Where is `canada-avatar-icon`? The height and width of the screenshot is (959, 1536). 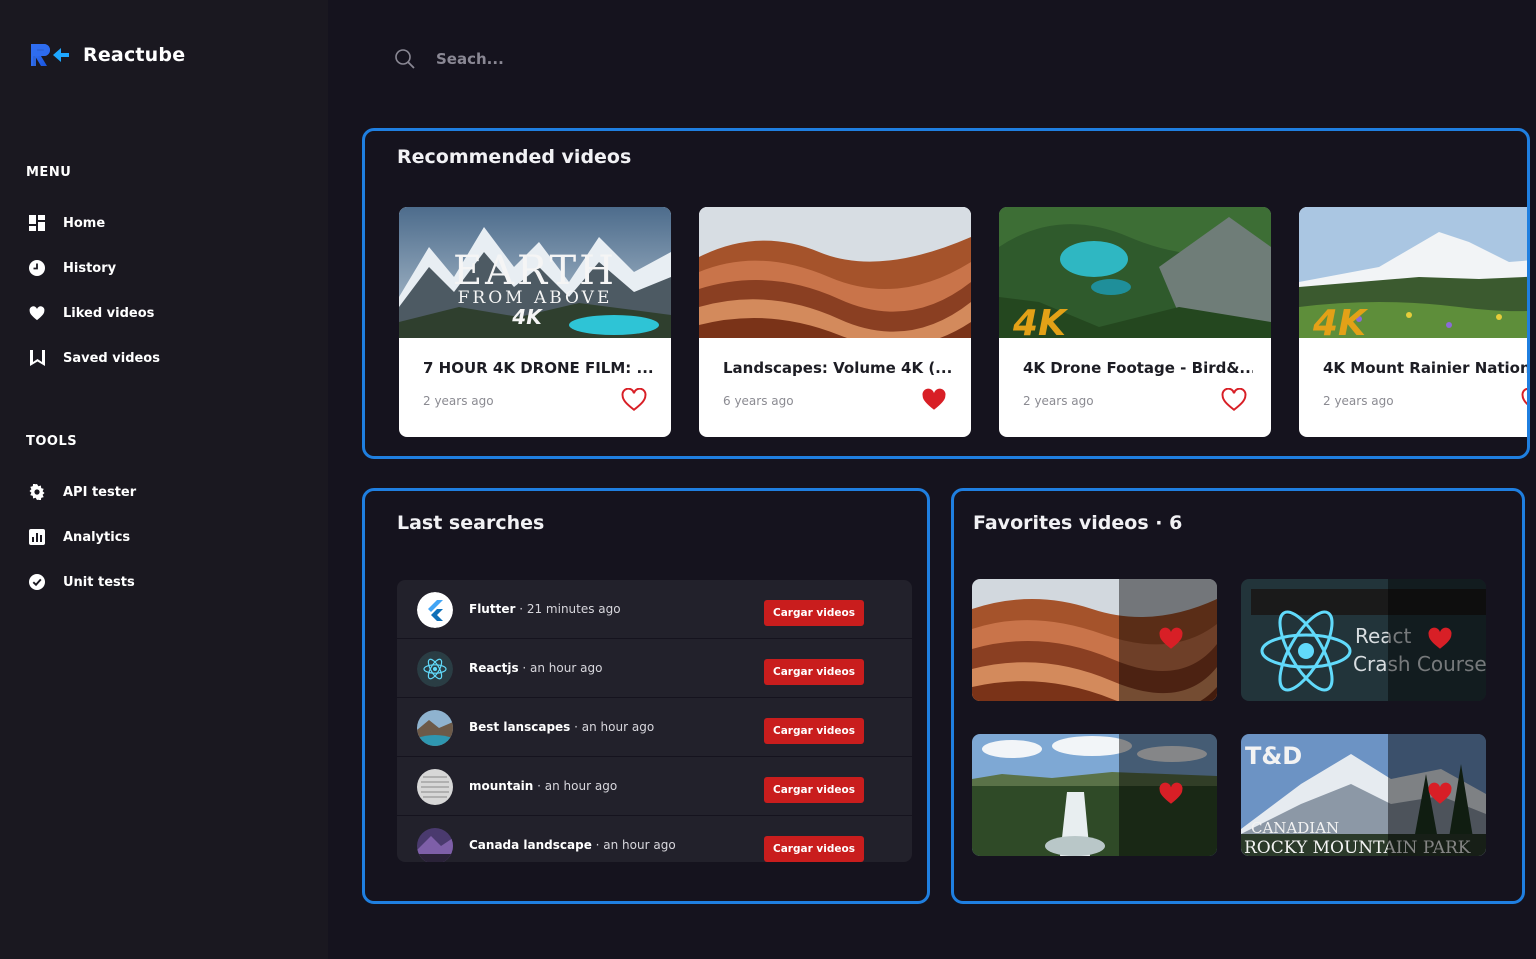 canada-avatar-icon is located at coordinates (435, 845).